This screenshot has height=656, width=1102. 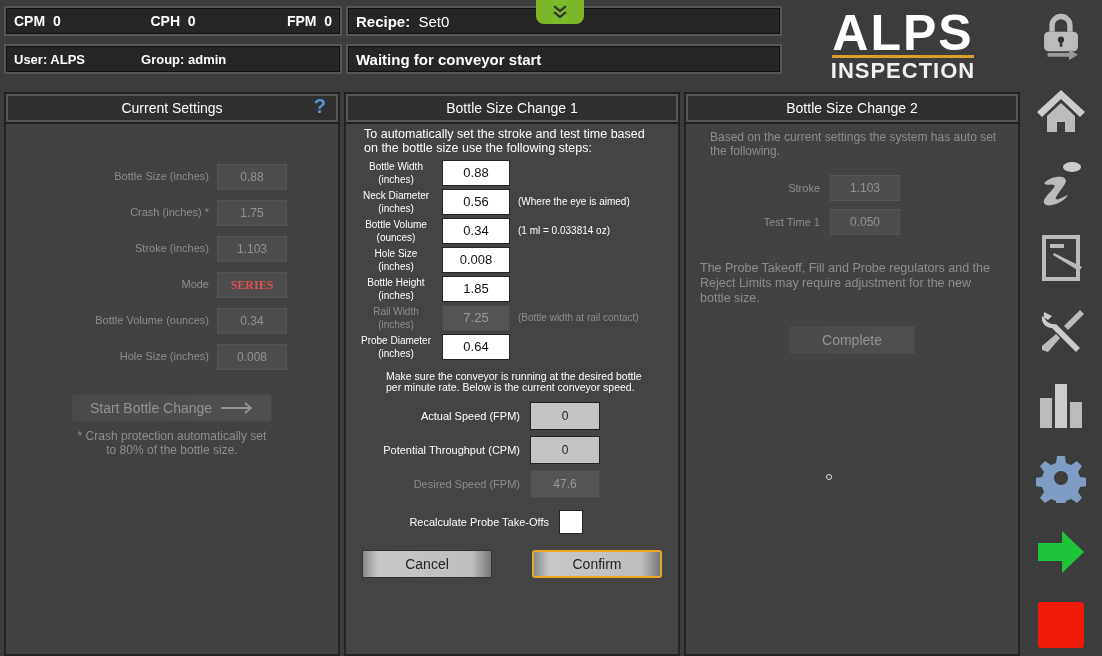 What do you see at coordinates (451, 449) in the screenshot?
I see `field-label: Potential Throughput (CPM)` at bounding box center [451, 449].